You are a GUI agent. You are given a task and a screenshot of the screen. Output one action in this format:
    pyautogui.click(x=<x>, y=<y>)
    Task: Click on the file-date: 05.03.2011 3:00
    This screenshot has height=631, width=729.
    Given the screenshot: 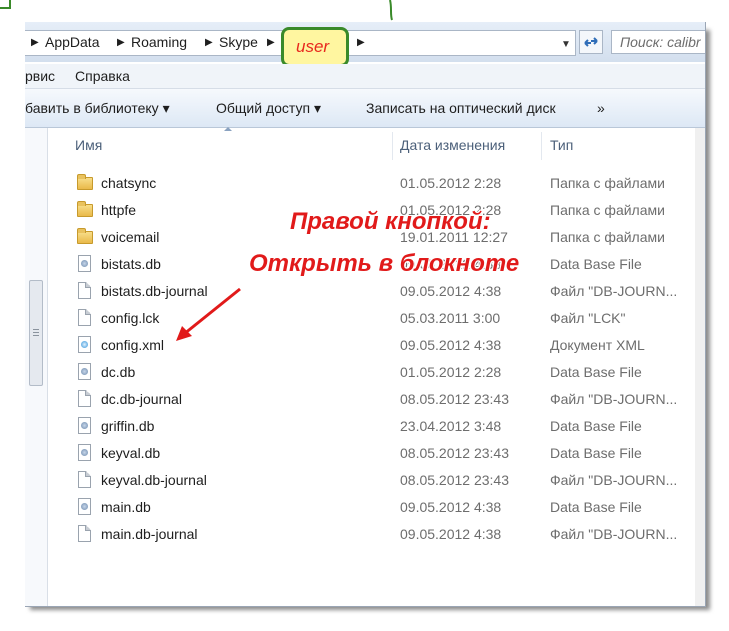 What is the action you would take?
    pyautogui.click(x=450, y=318)
    